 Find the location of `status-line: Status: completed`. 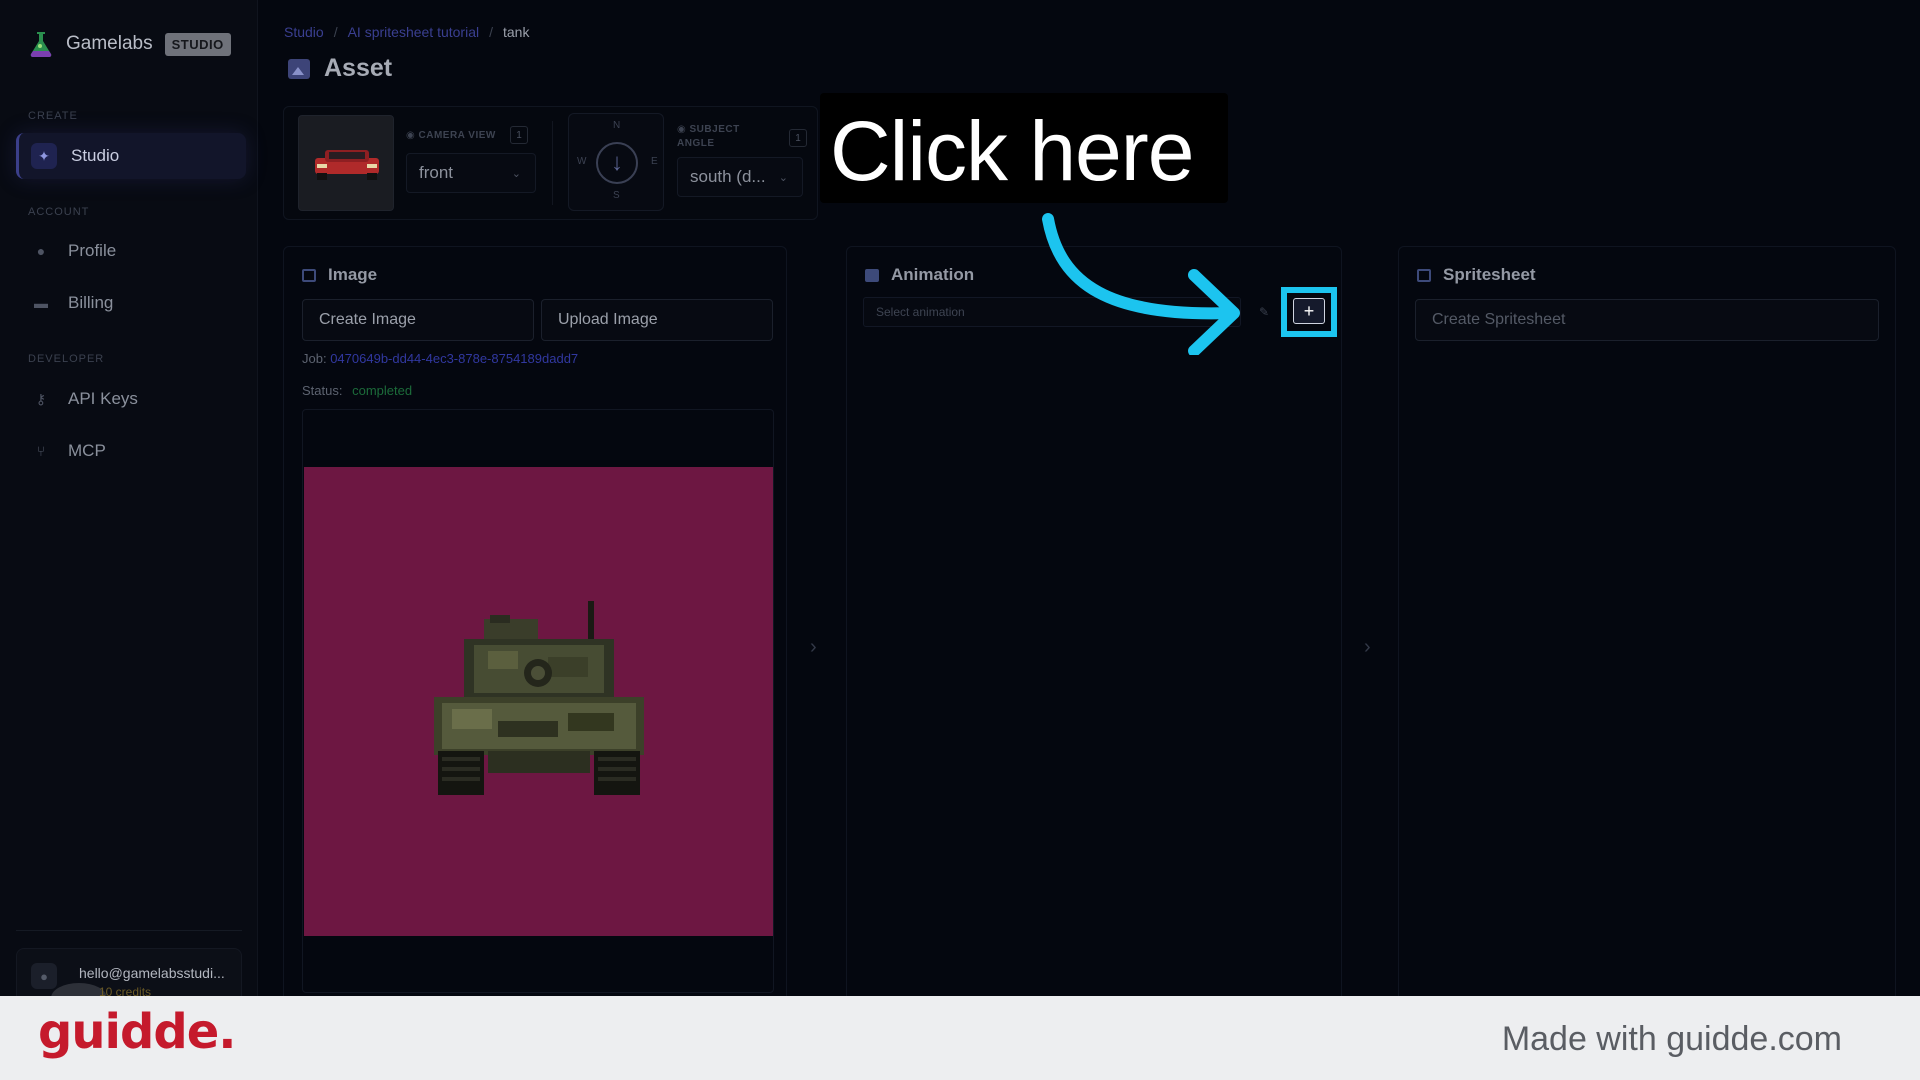

status-line: Status: completed is located at coordinates (357, 390).